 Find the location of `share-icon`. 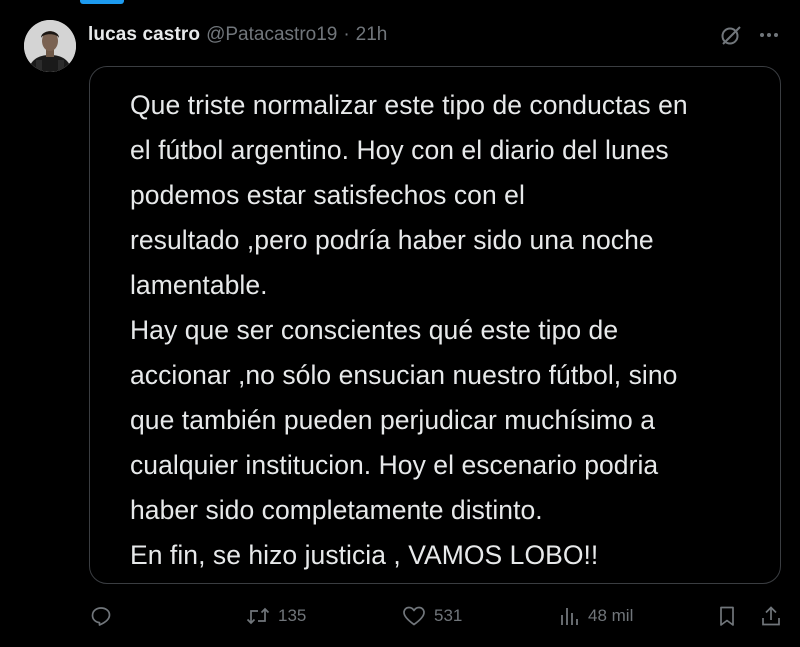

share-icon is located at coordinates (771, 616).